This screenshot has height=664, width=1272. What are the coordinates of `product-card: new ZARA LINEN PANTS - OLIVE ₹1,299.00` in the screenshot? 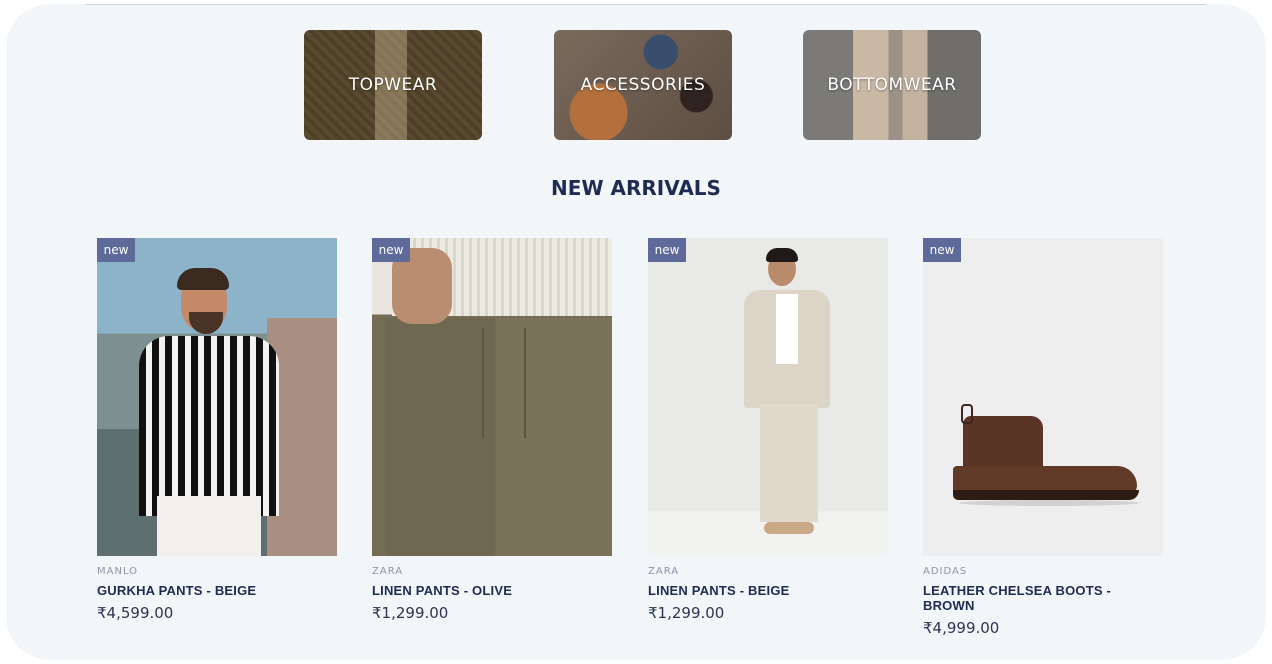 It's located at (492, 430).